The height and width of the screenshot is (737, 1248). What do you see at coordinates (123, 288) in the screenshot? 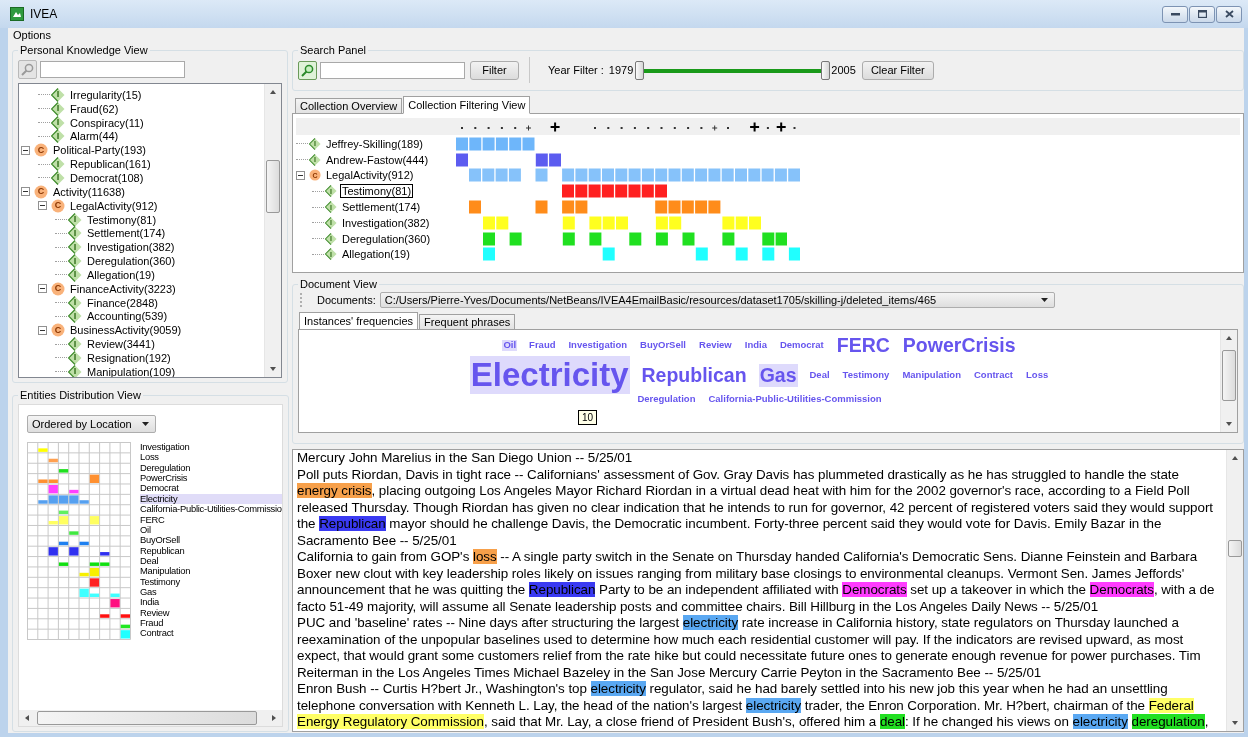
I see `tree-node: FinanceActivity(3223)` at bounding box center [123, 288].